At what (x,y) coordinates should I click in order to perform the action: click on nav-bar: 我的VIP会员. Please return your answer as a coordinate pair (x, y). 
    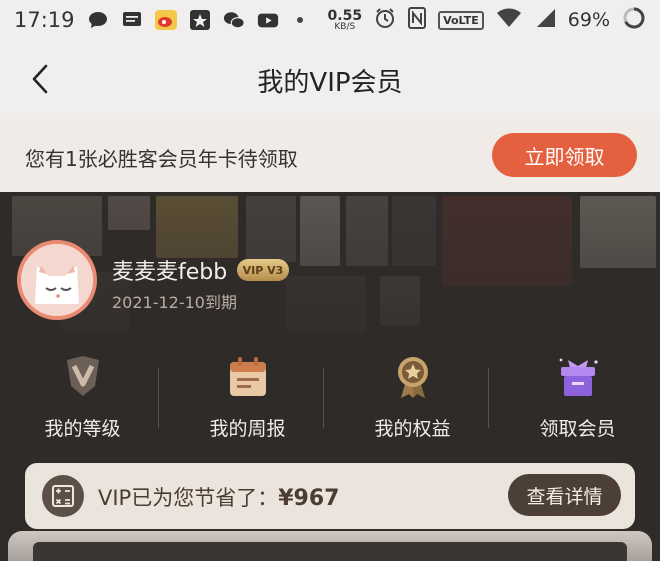
    Looking at the image, I should click on (330, 79).